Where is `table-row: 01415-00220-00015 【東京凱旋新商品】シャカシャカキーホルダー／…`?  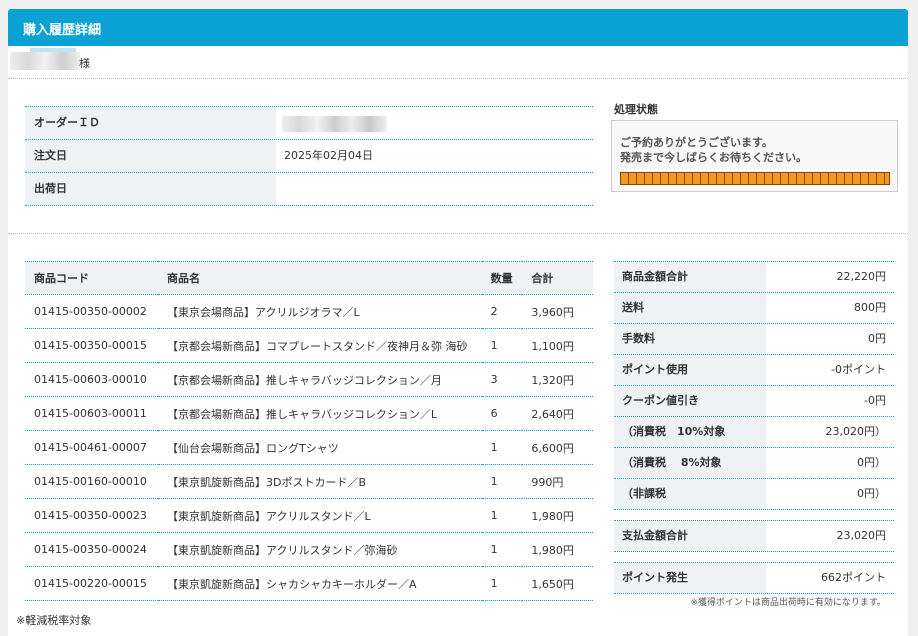
table-row: 01415-00220-00015 【東京凱旋新商品】シャカシャカキーホルダー／… is located at coordinates (309, 583).